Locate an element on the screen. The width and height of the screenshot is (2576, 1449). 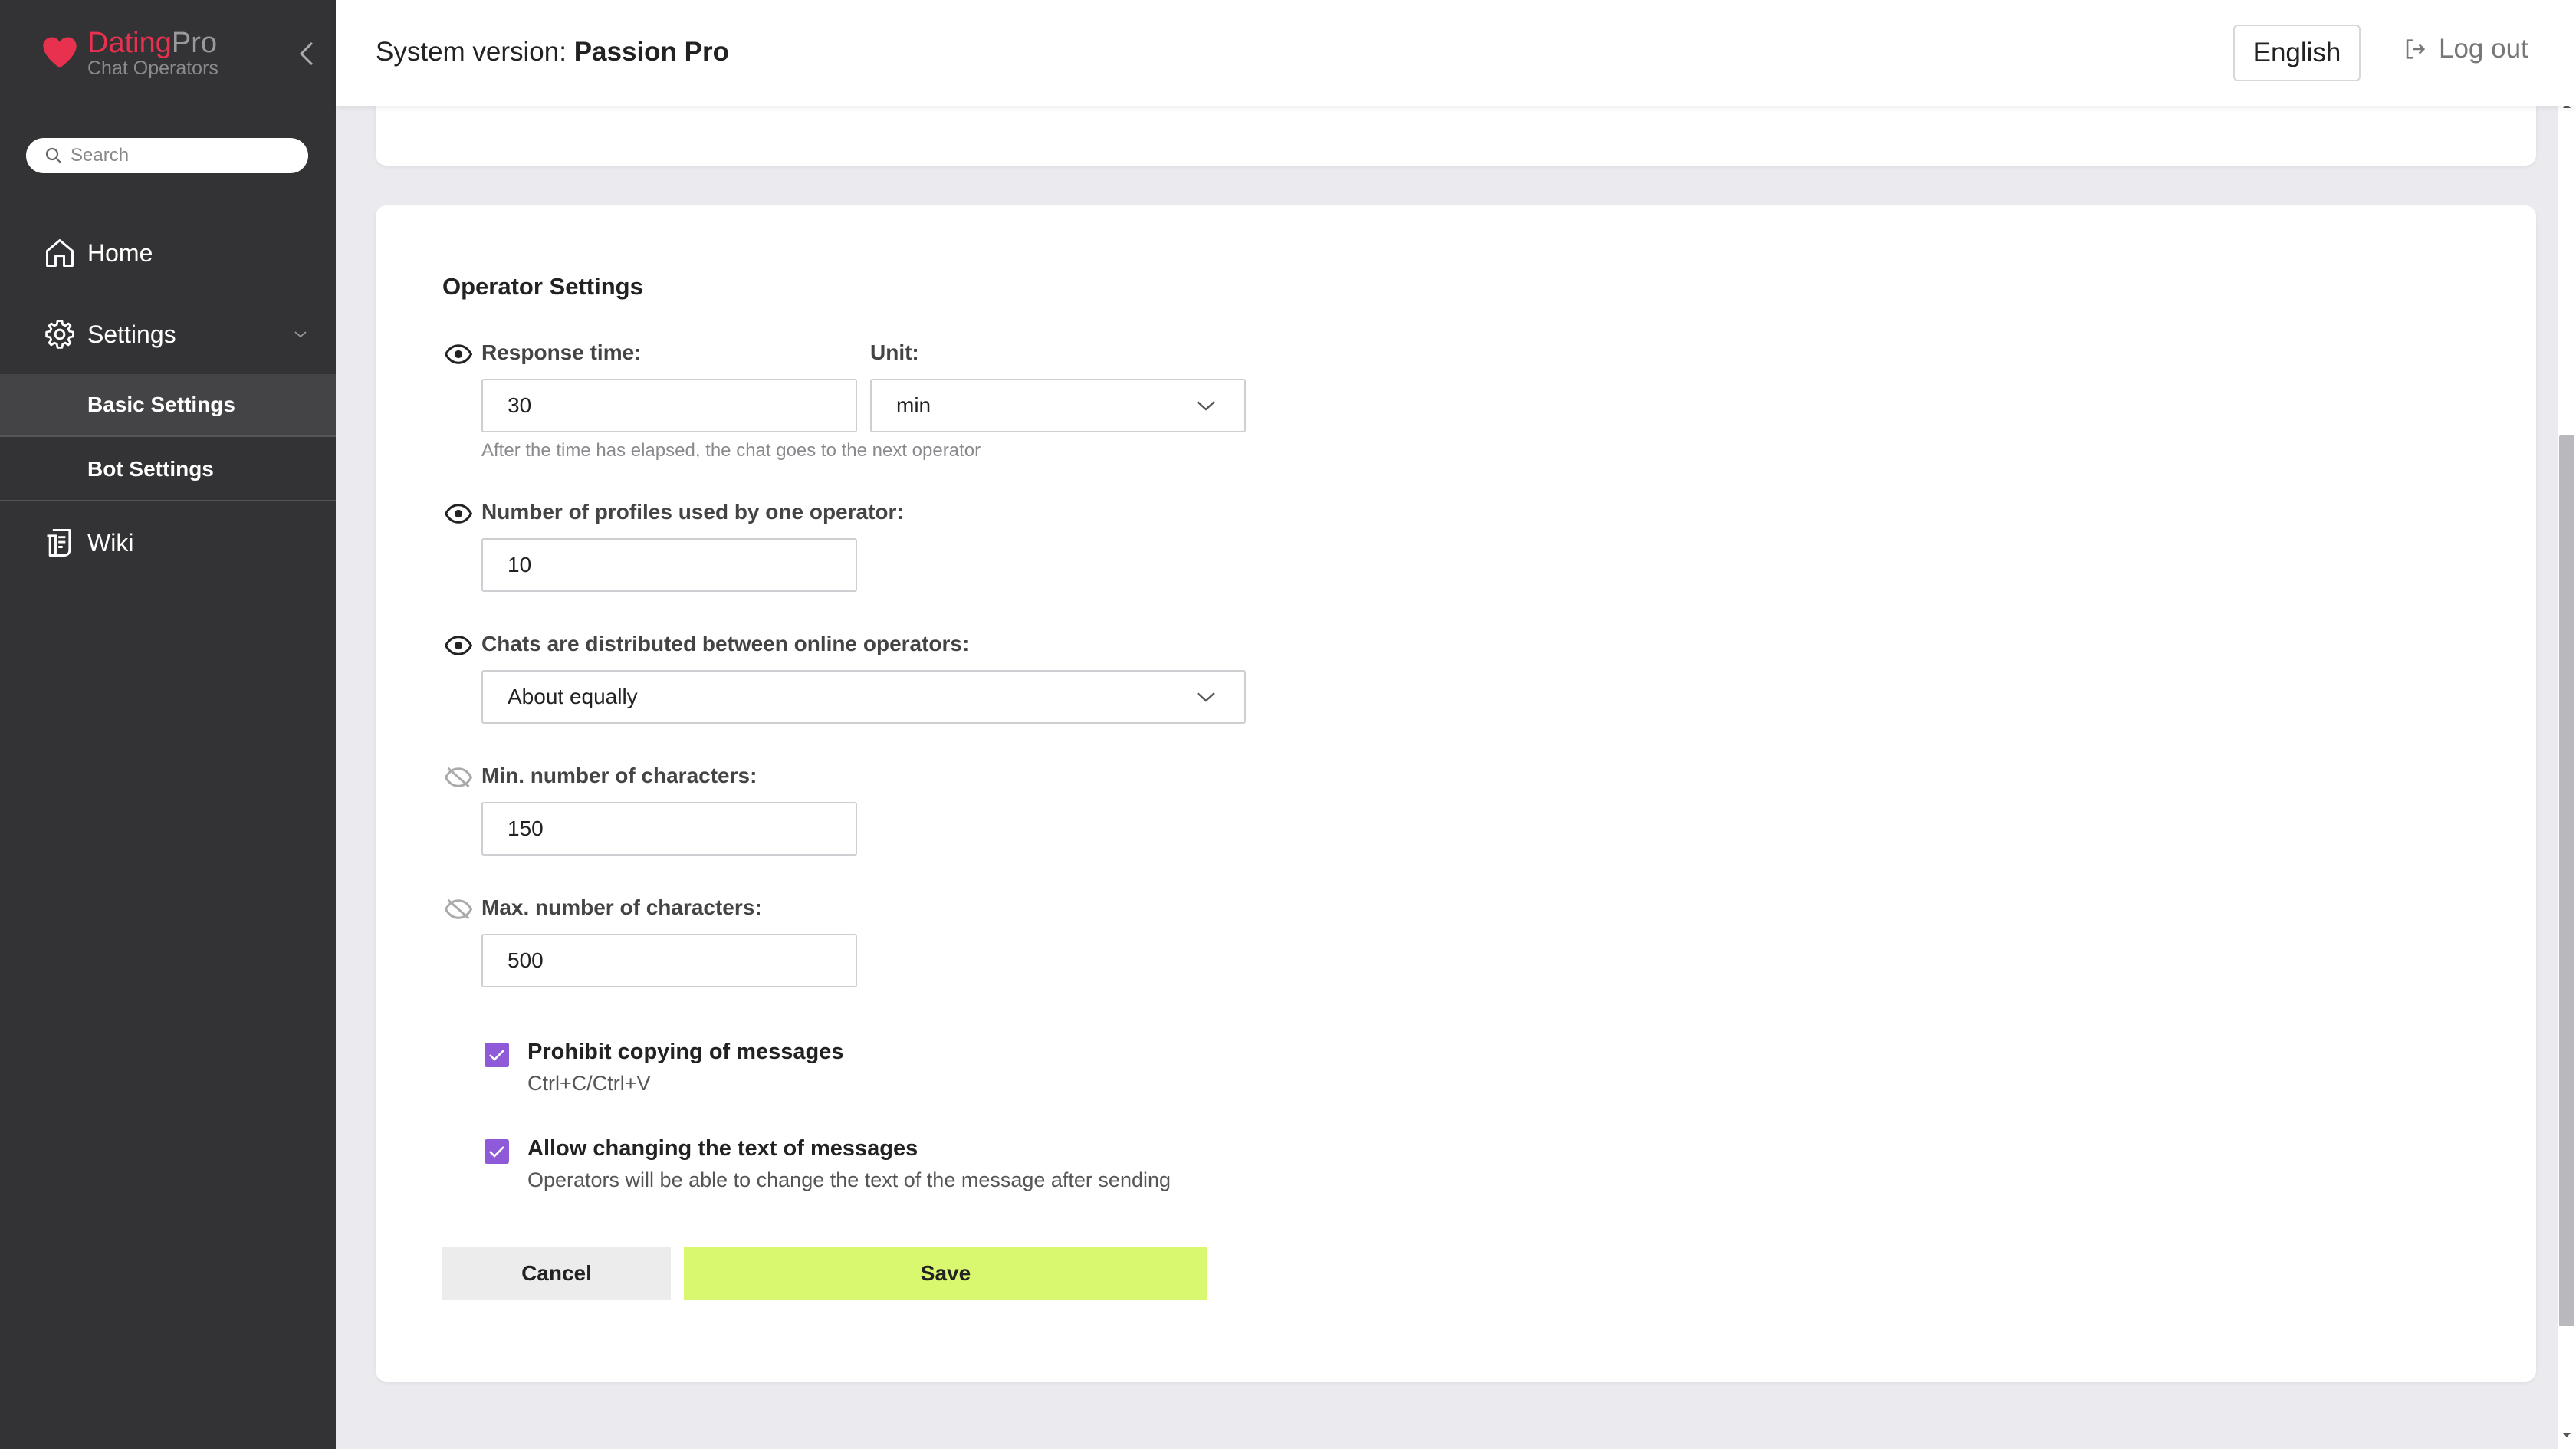
collapse-sidebar-button is located at coordinates (307, 53).